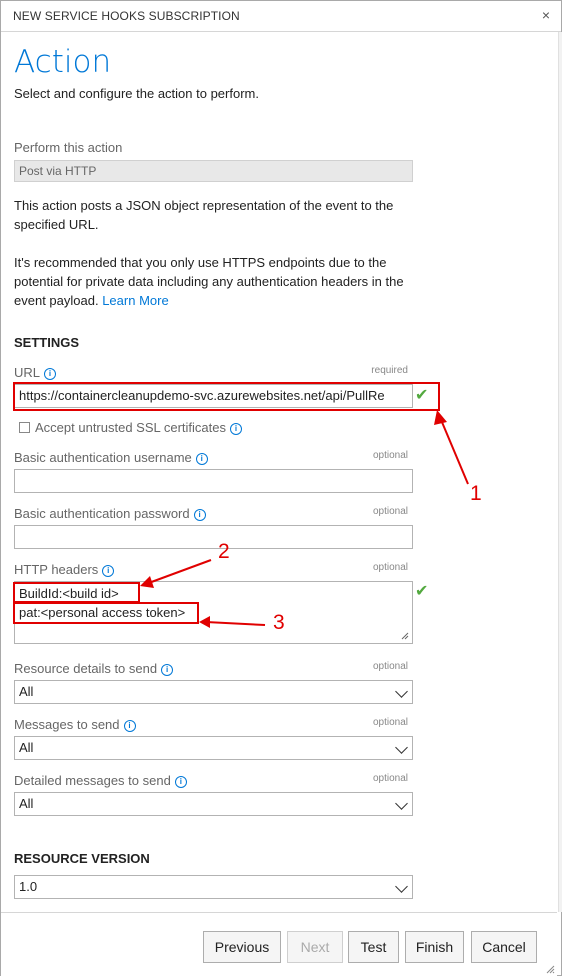 This screenshot has width=562, height=976. I want to click on dialog-title: NEW SERVICE HOOKS SUBSCRIPTION, so click(126, 16).